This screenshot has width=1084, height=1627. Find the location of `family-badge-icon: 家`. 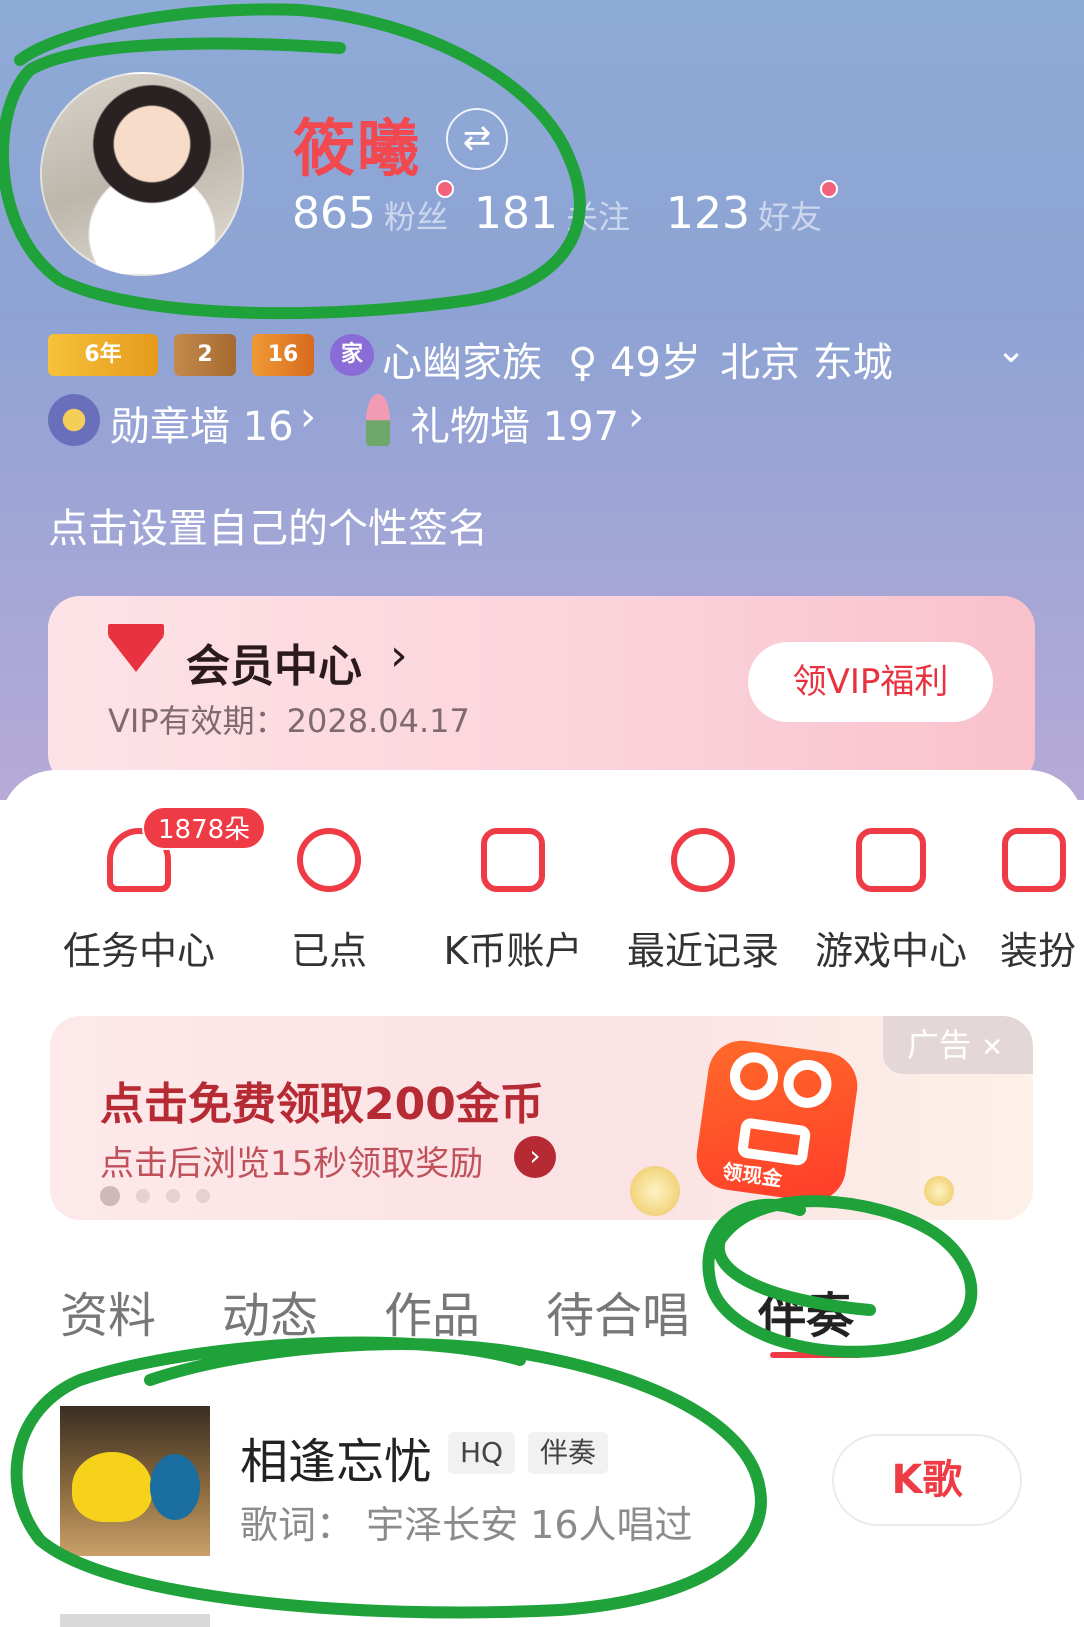

family-badge-icon: 家 is located at coordinates (352, 355).